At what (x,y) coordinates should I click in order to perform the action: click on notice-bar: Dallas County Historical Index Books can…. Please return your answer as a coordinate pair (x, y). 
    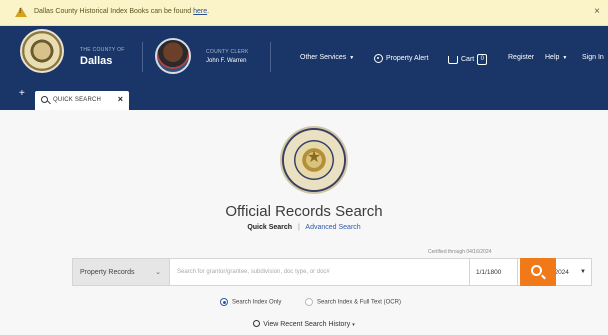
    Looking at the image, I should click on (304, 13).